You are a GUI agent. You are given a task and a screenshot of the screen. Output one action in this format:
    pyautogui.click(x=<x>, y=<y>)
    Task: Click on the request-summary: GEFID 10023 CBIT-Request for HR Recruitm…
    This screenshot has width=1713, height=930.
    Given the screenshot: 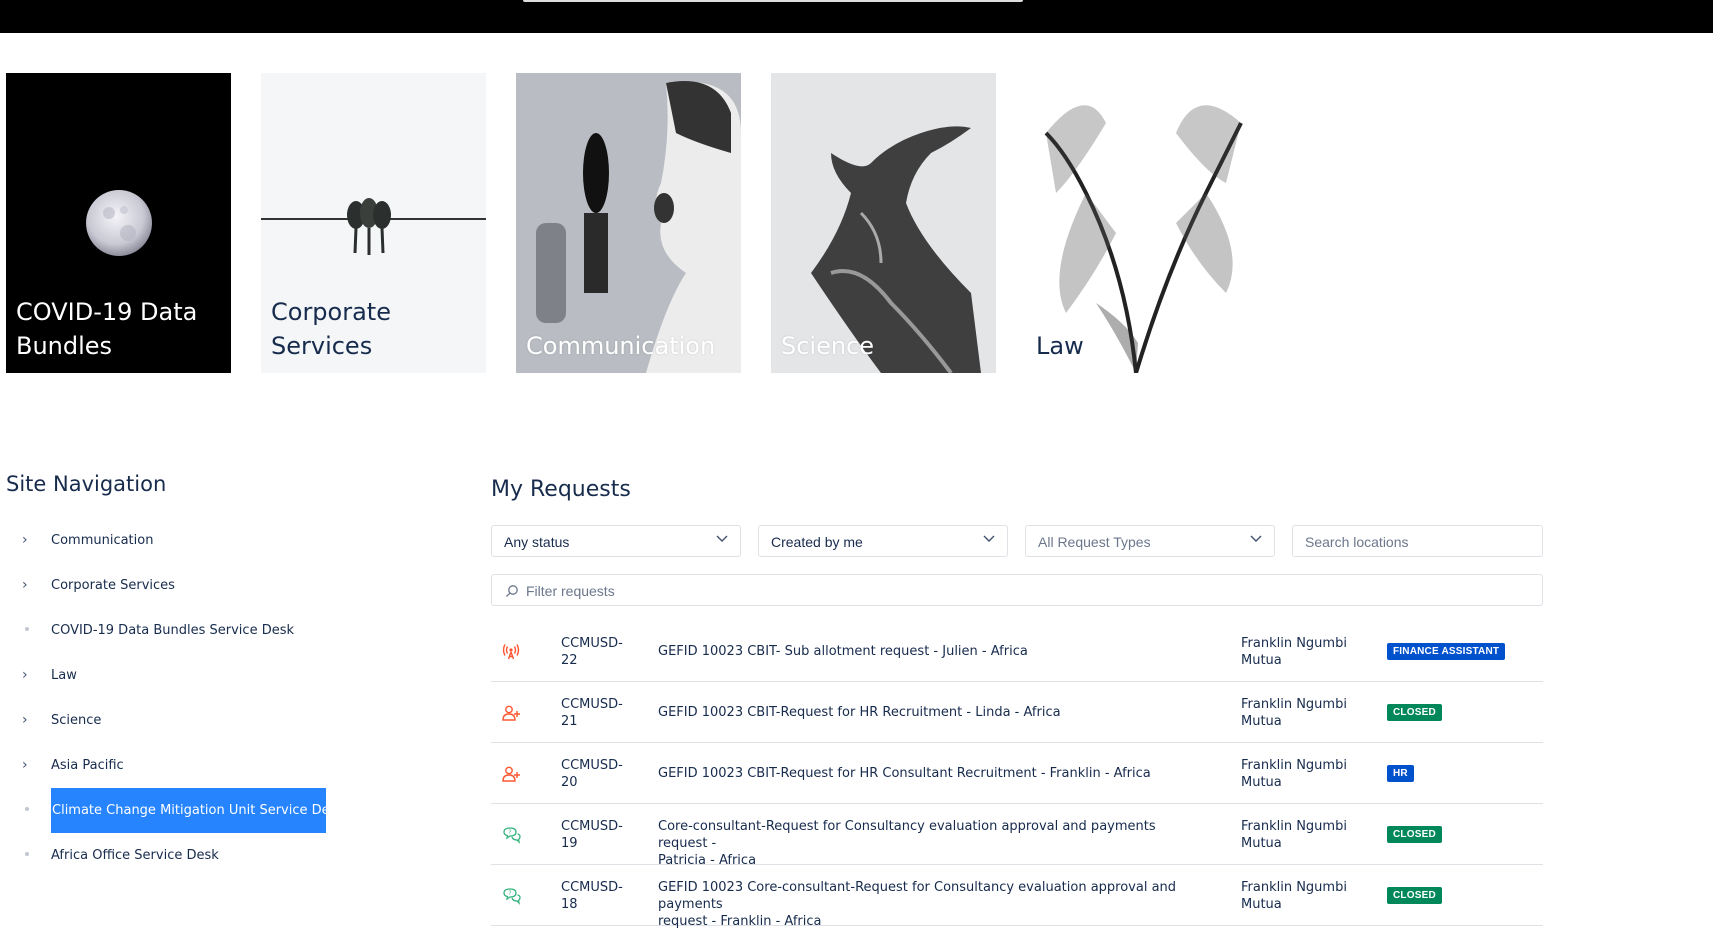 What is the action you would take?
    pyautogui.click(x=928, y=712)
    